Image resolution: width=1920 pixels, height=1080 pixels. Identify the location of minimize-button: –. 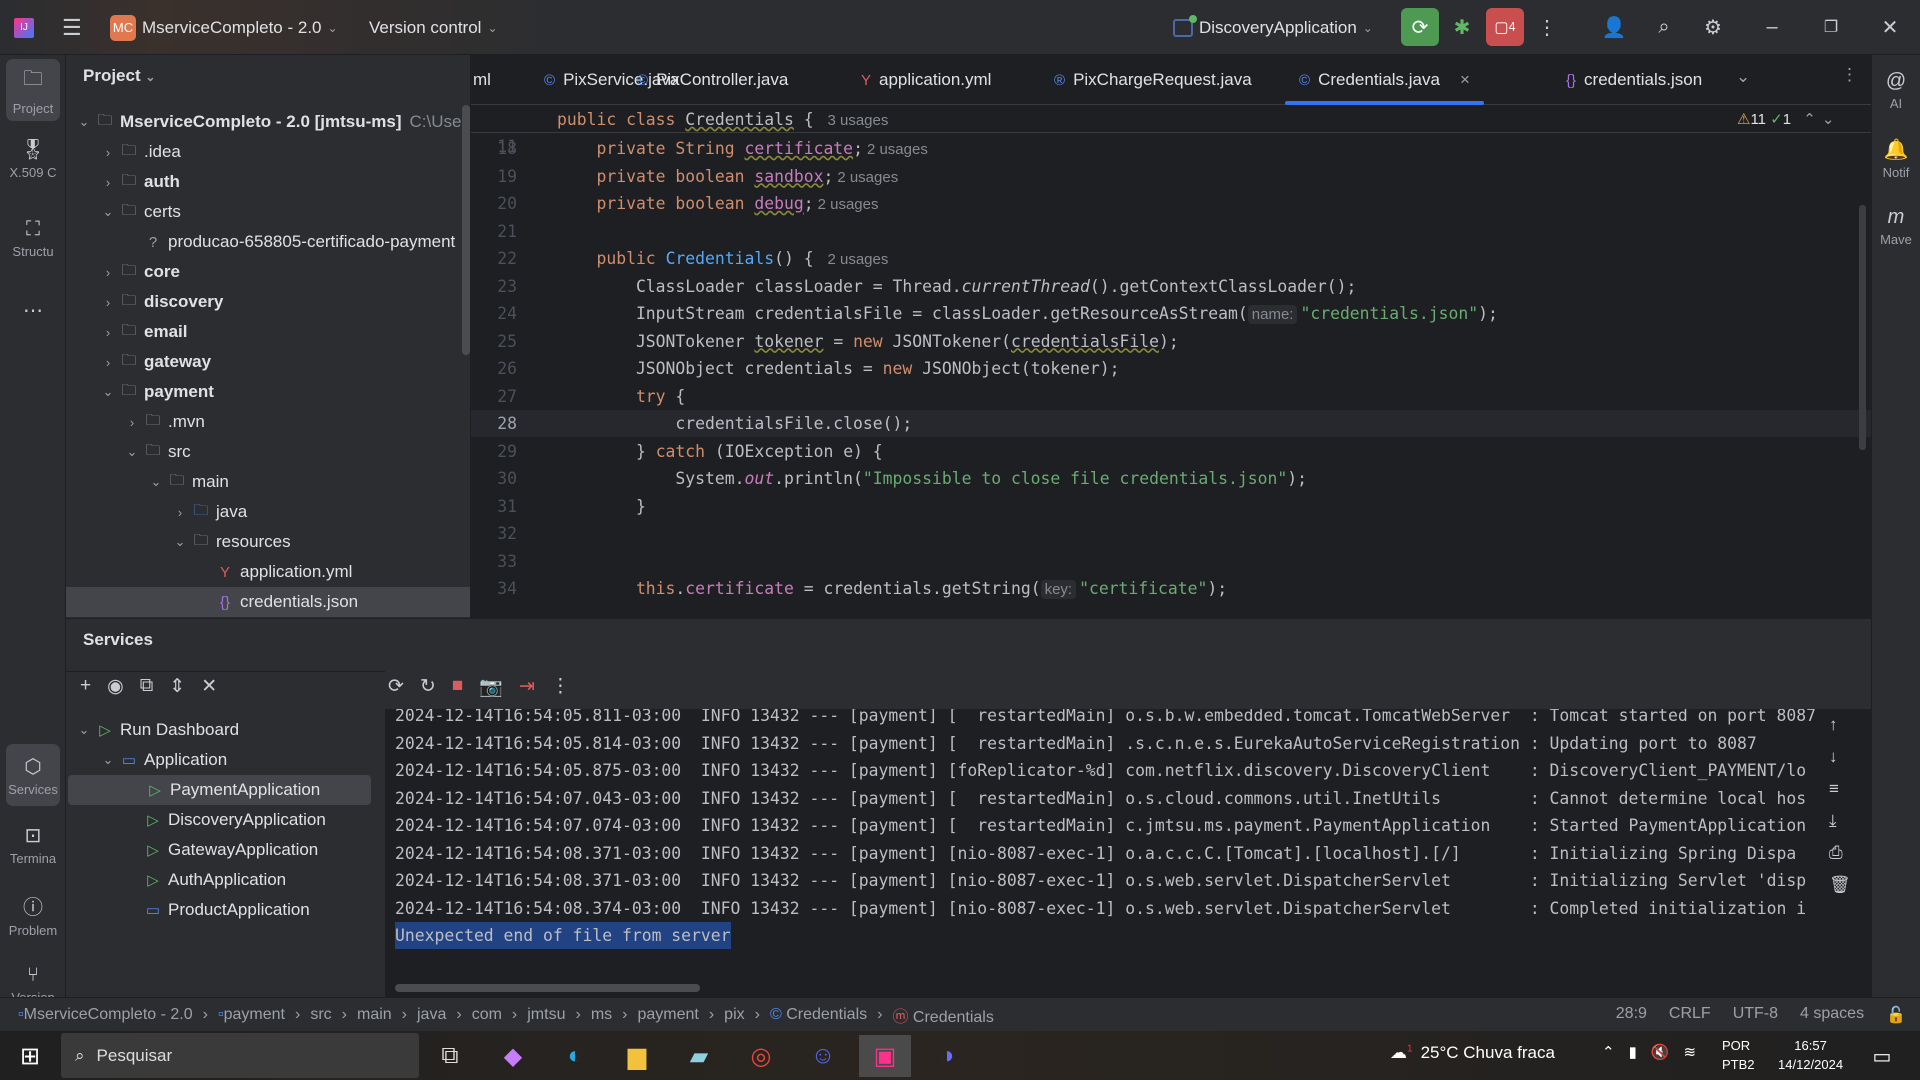
(1772, 27).